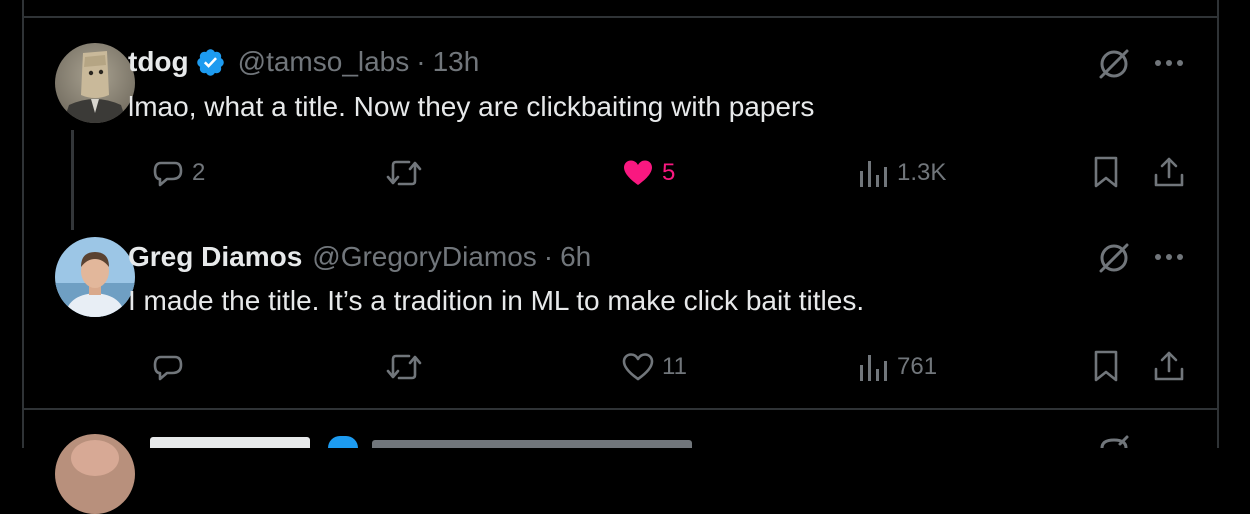 This screenshot has height=514, width=1250. What do you see at coordinates (922, 172) in the screenshot?
I see `view-count: 1.3K` at bounding box center [922, 172].